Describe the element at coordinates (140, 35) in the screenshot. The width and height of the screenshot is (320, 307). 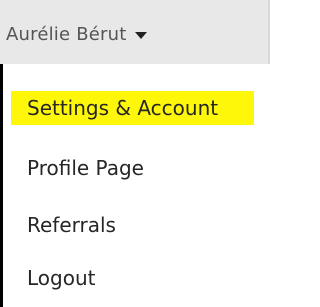
I see `caret-down-icon` at that location.